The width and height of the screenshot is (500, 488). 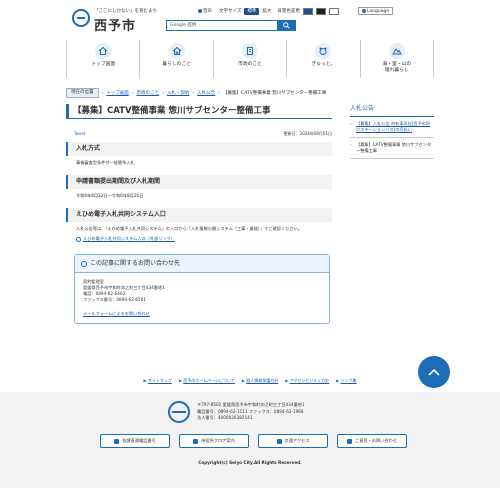 What do you see at coordinates (225, 417) in the screenshot?
I see `footer-corp-number: 法人番号：4000020382141` at bounding box center [225, 417].